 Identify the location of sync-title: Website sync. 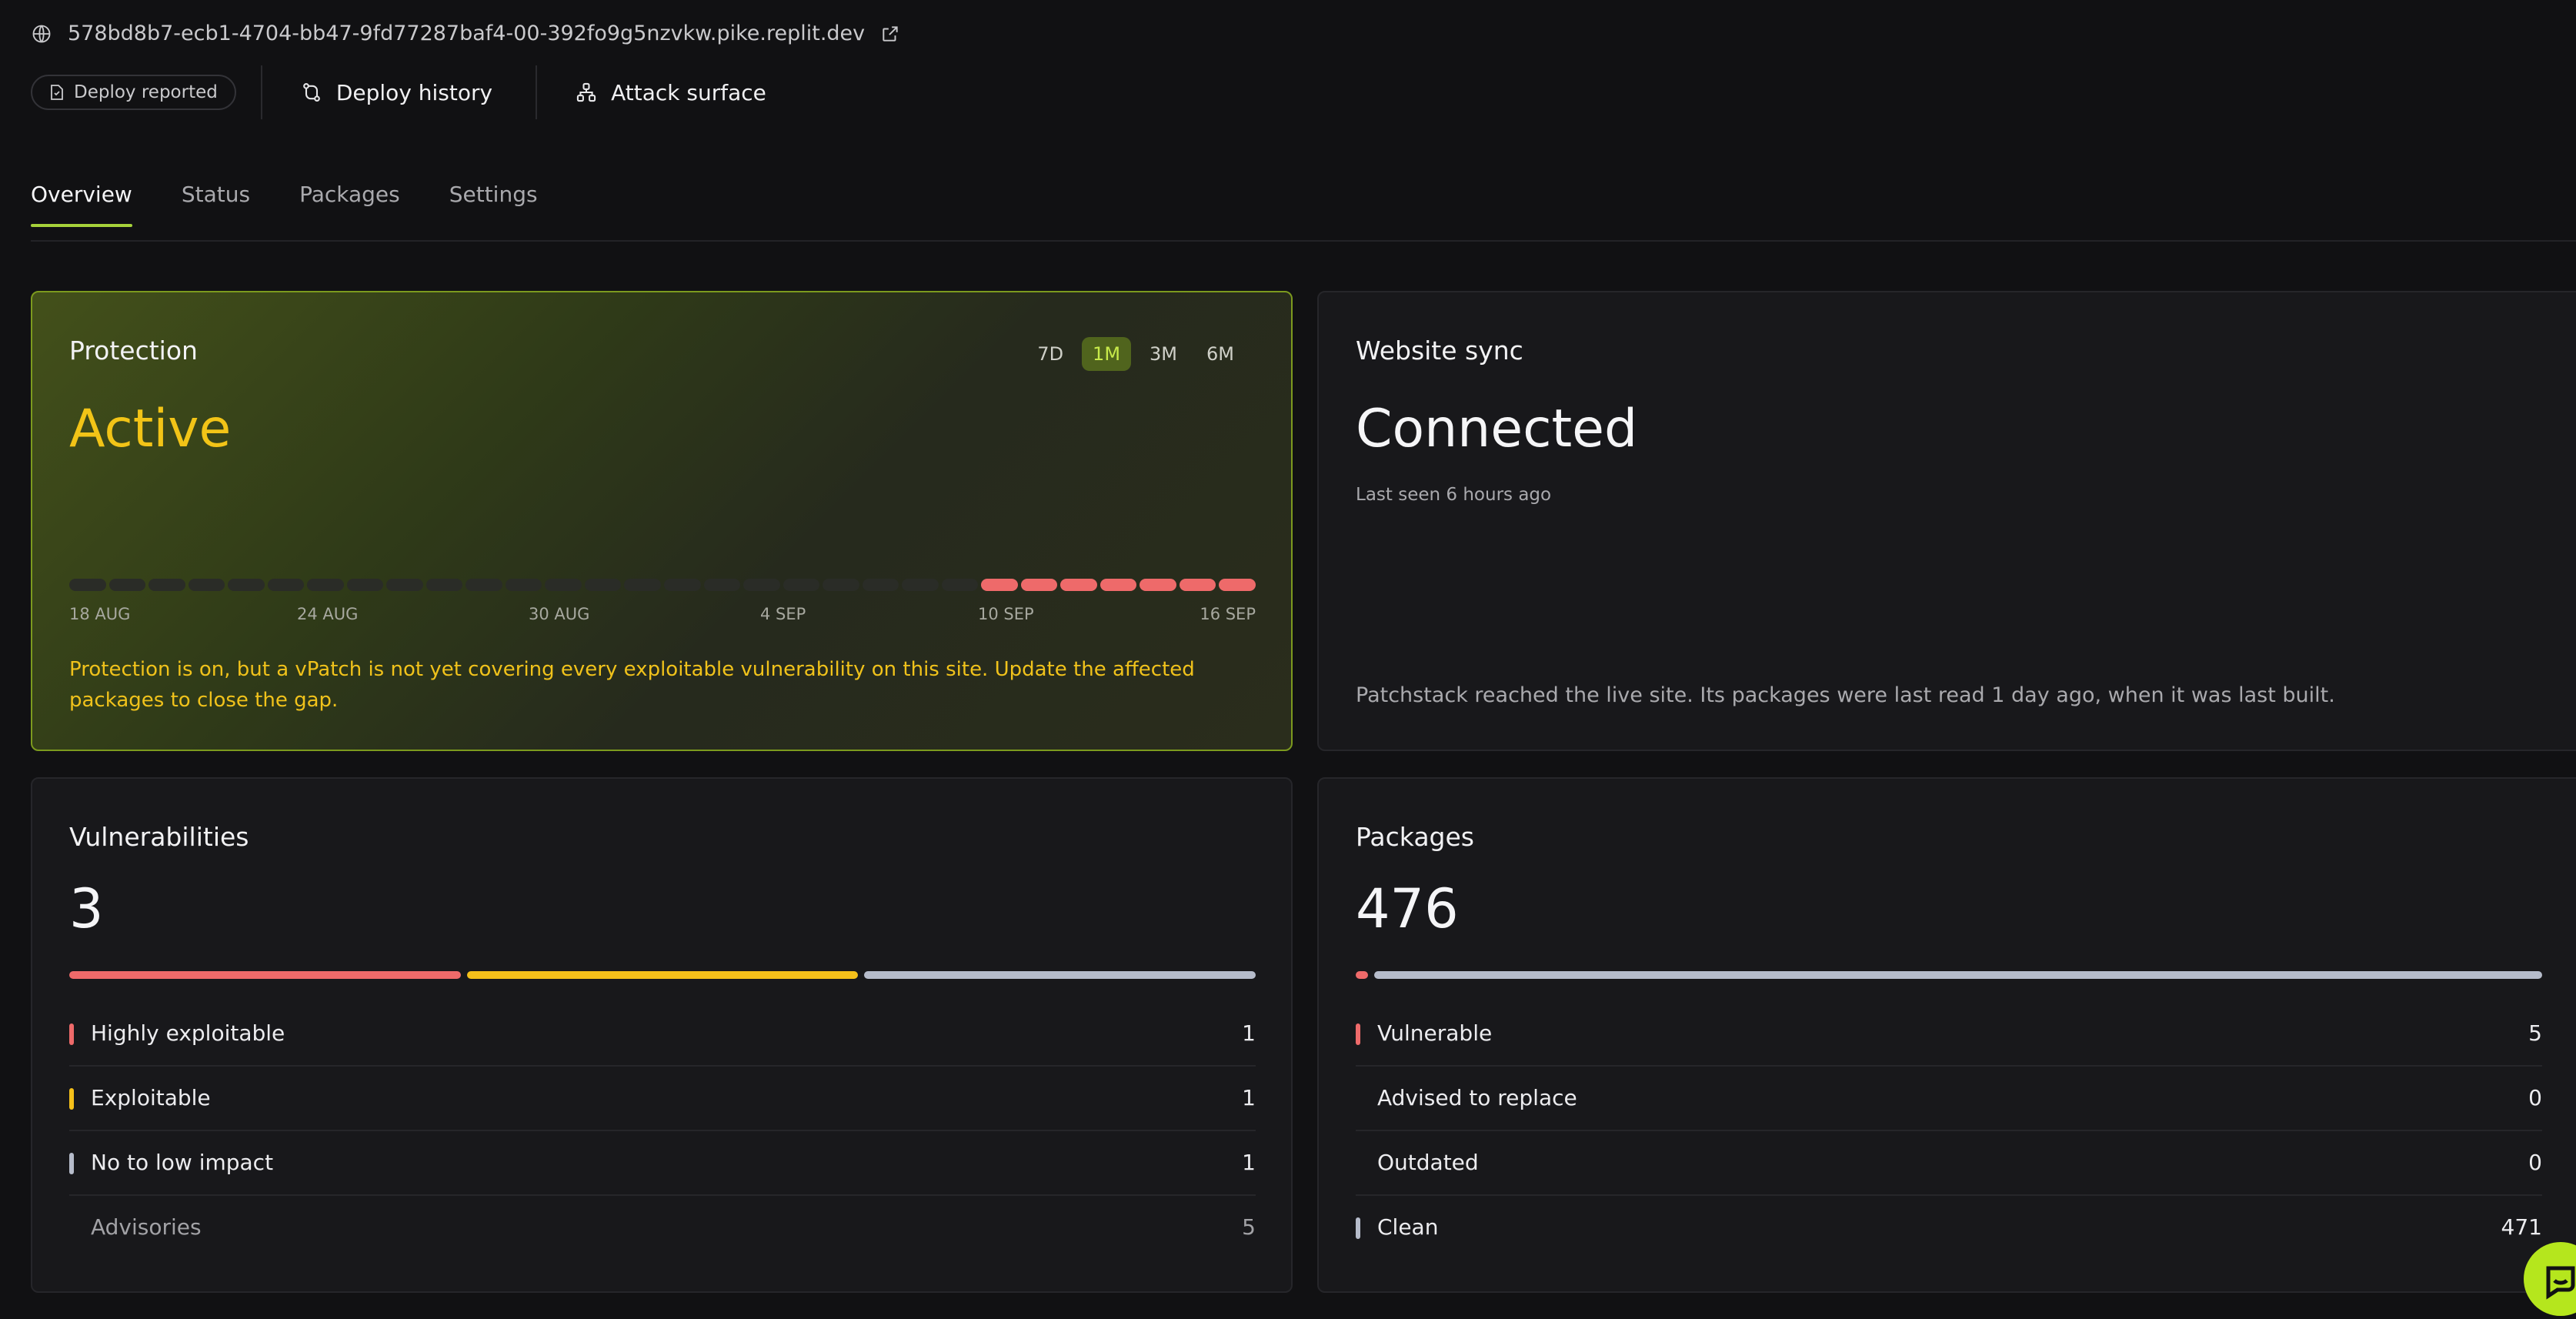
(1440, 351).